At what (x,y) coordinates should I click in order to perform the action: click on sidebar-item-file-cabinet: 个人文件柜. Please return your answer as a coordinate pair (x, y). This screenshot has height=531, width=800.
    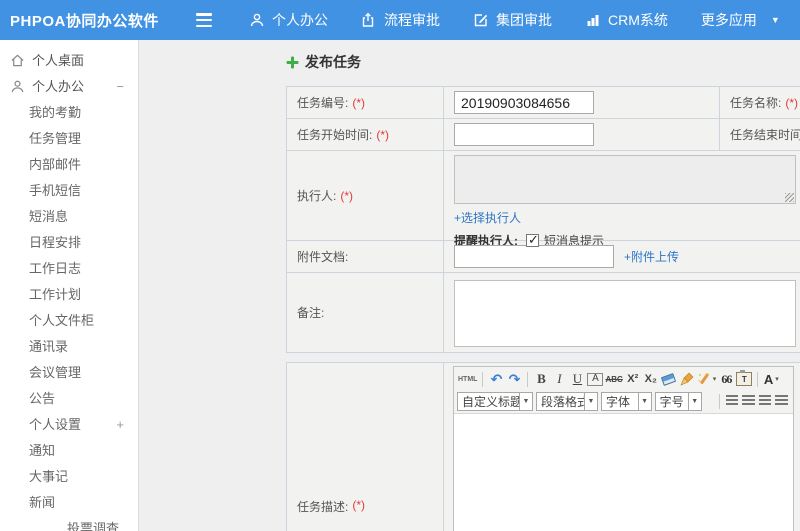
    Looking at the image, I should click on (69, 321).